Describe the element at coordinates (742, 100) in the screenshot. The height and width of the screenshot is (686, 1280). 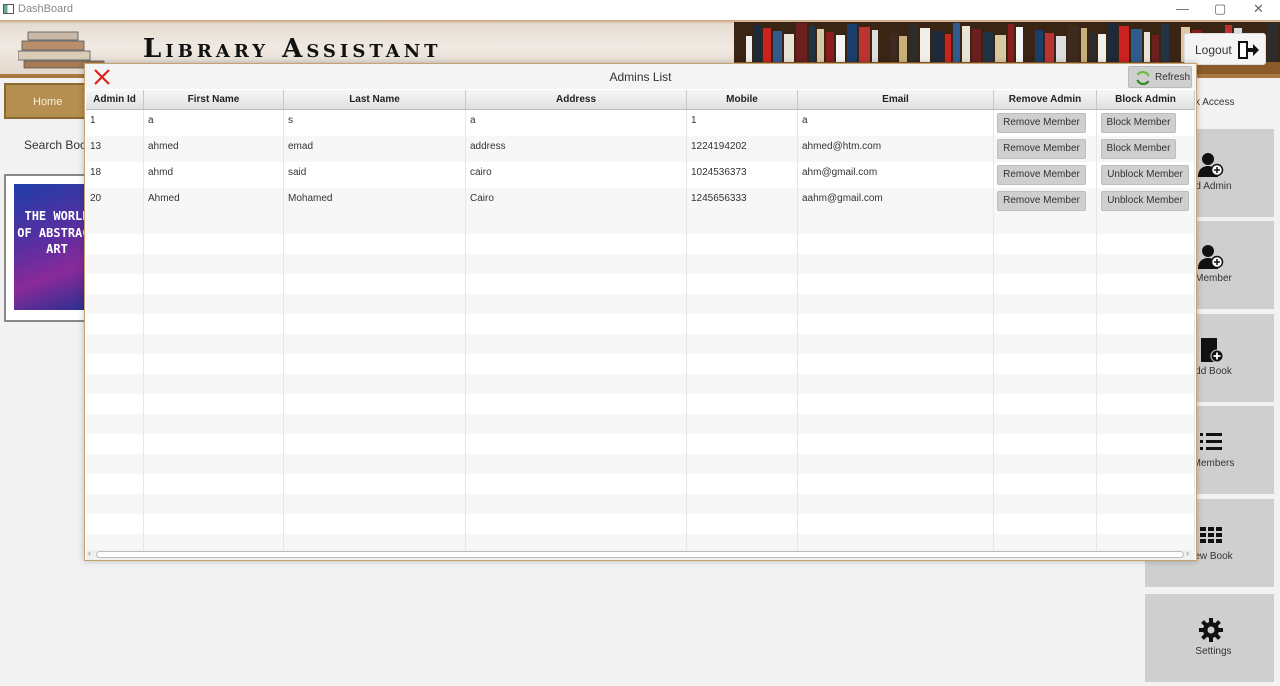
I see `col-mobile-header: Mobile` at that location.